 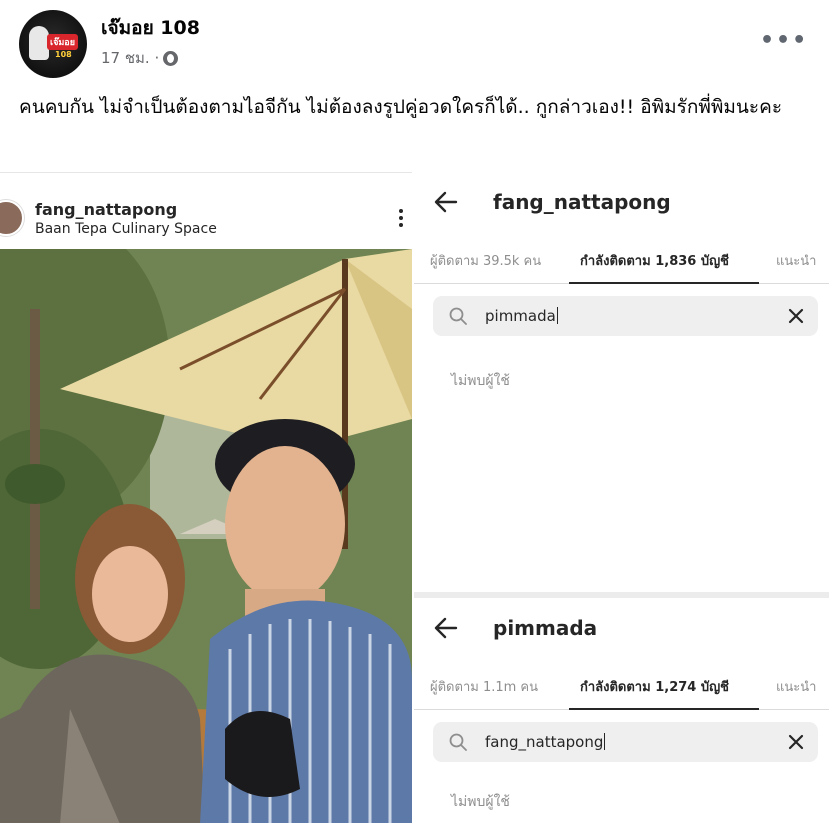 What do you see at coordinates (171, 58) in the screenshot?
I see `globe-icon` at bounding box center [171, 58].